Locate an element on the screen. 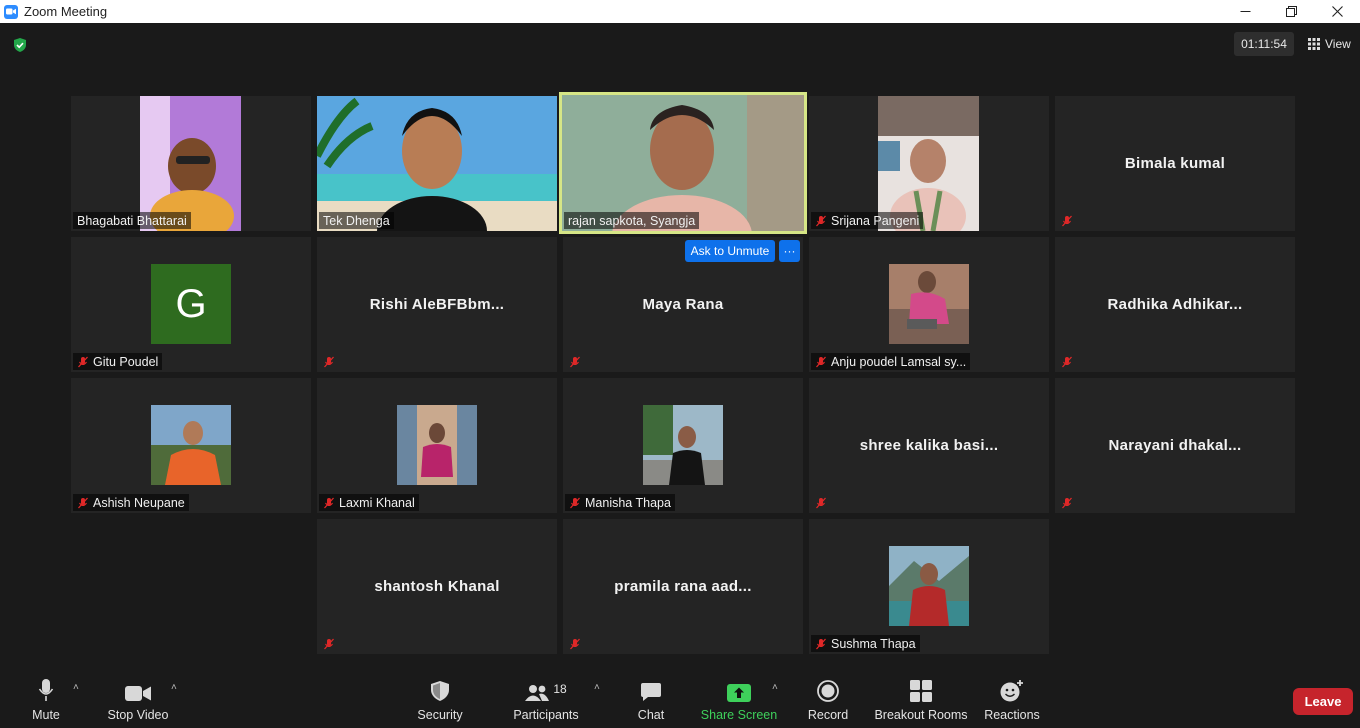  leave-meeting-button: Leave is located at coordinates (1323, 701).